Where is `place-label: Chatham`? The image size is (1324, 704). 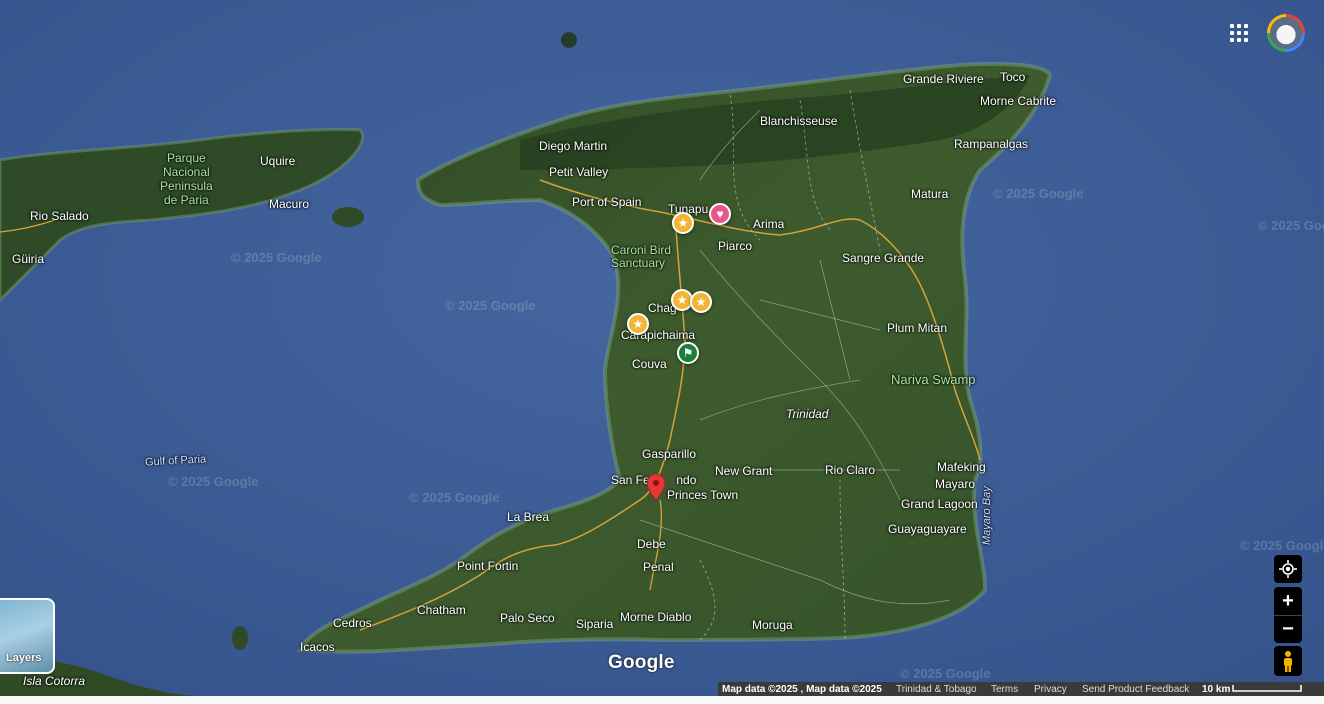 place-label: Chatham is located at coordinates (441, 610).